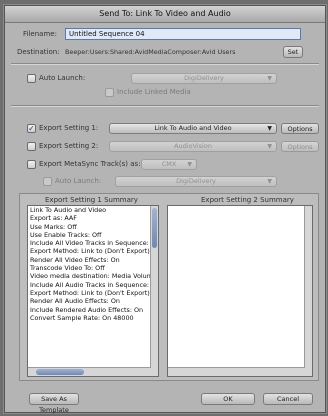 This screenshot has height=416, width=328. I want to click on export-setting-2-options-button: Options, so click(300, 146).